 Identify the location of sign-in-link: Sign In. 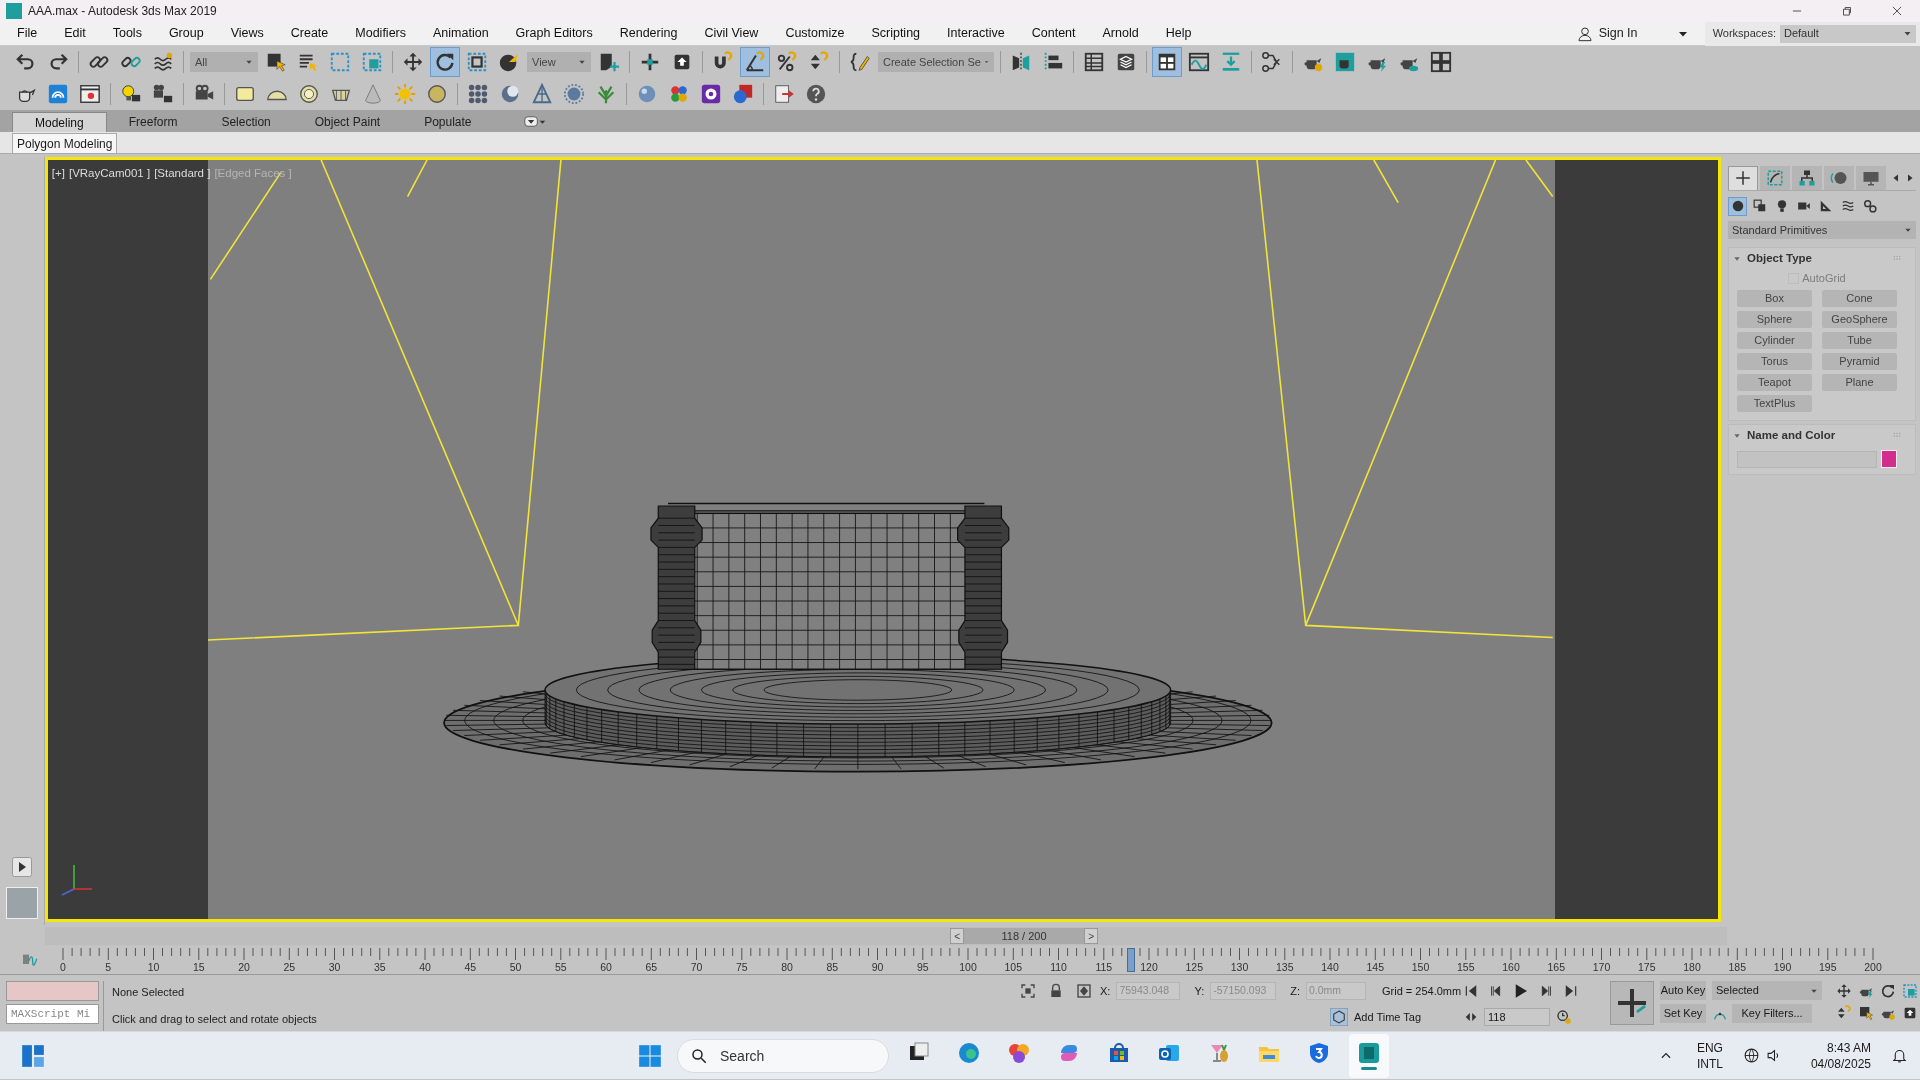
(1637, 33).